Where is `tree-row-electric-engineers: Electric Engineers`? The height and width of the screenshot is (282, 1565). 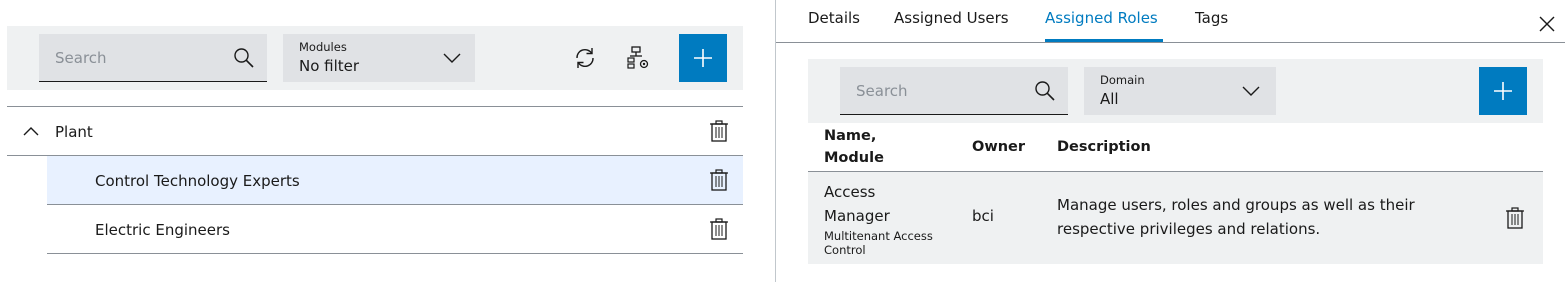 tree-row-electric-engineers: Electric Engineers is located at coordinates (395, 229).